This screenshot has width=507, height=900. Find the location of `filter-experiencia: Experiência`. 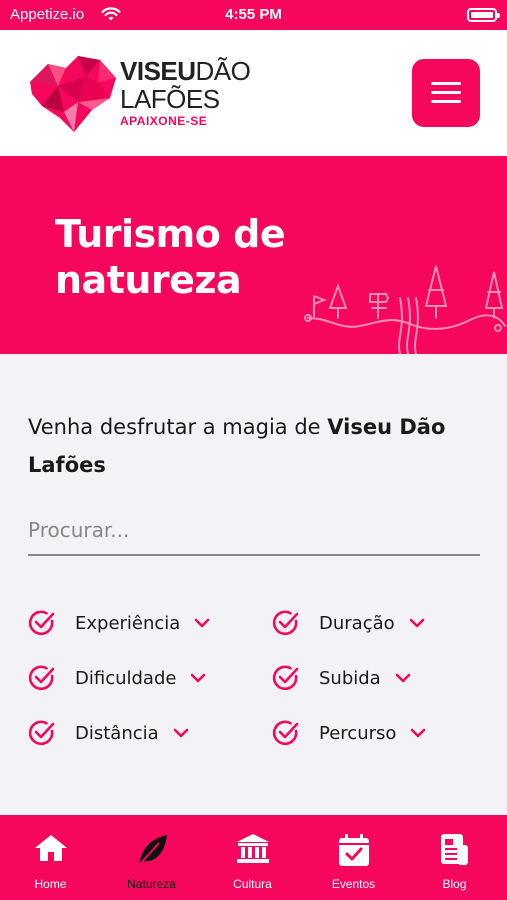

filter-experiencia: Experiência is located at coordinates (119, 623).